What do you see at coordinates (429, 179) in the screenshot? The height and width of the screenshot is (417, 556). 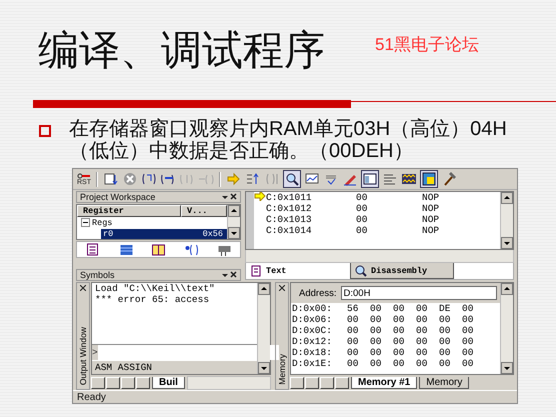 I see `serial-window-icon` at bounding box center [429, 179].